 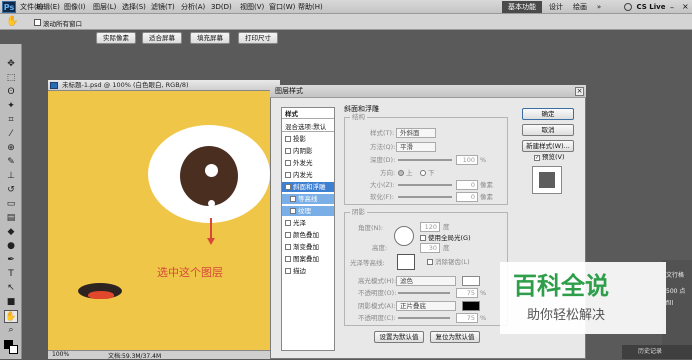 I want to click on eyedropper-tool-icon: ⁄, so click(x=11, y=134).